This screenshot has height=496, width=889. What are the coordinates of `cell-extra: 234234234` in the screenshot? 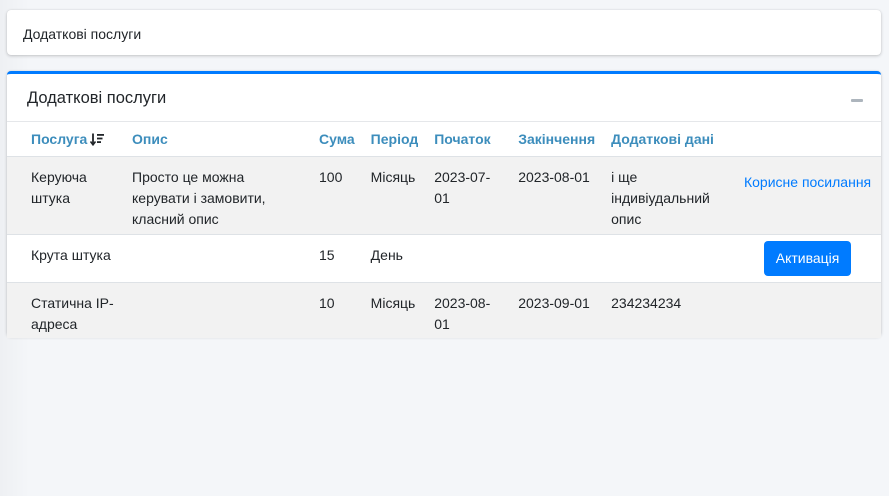 It's located at (669, 310).